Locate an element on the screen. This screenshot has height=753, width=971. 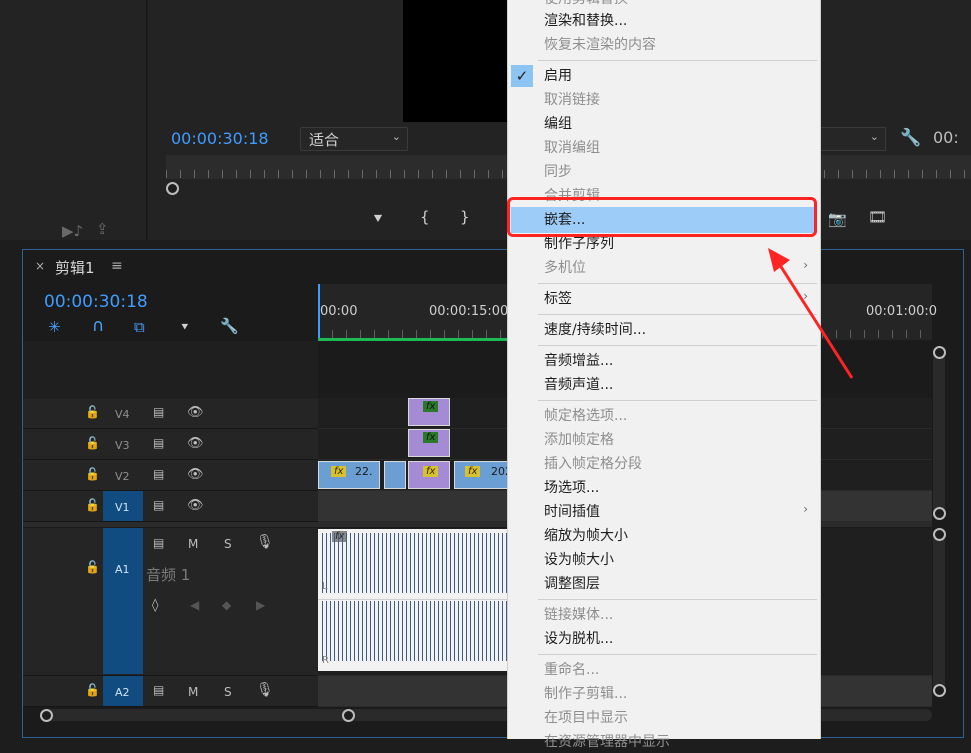
timeline-tab-title: 剪辑1 is located at coordinates (75, 267).